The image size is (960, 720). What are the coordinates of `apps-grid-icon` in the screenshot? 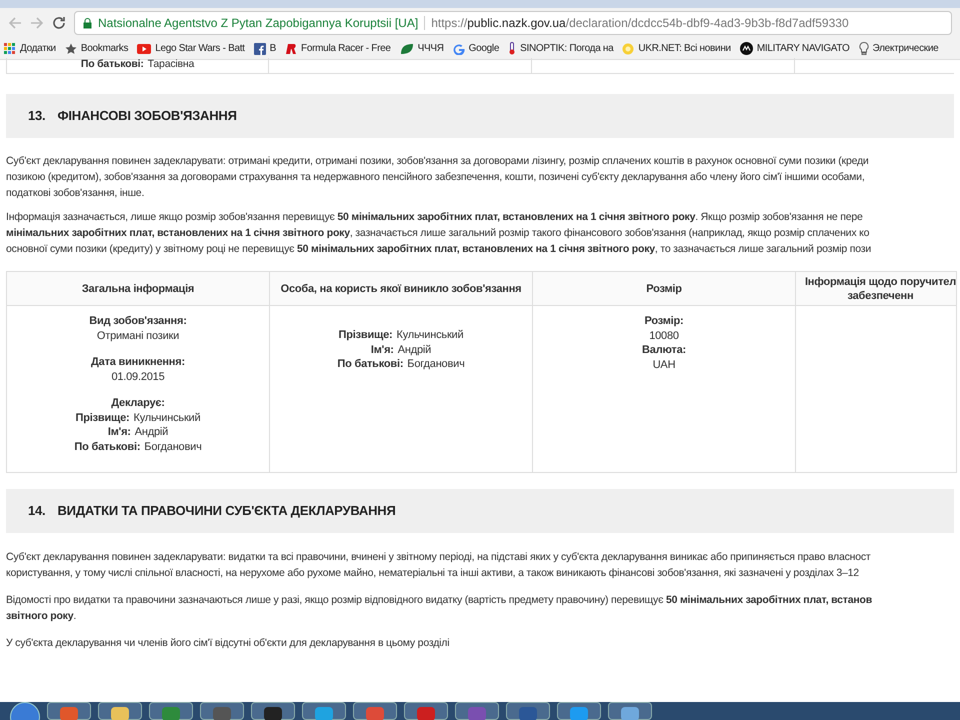 It's located at (10, 48).